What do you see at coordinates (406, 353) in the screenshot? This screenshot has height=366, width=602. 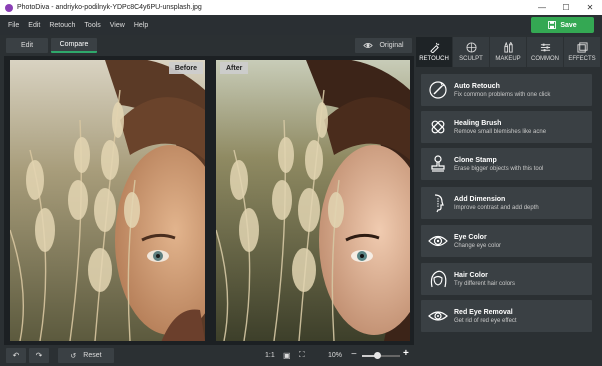 I see `zoom-in-button: +` at bounding box center [406, 353].